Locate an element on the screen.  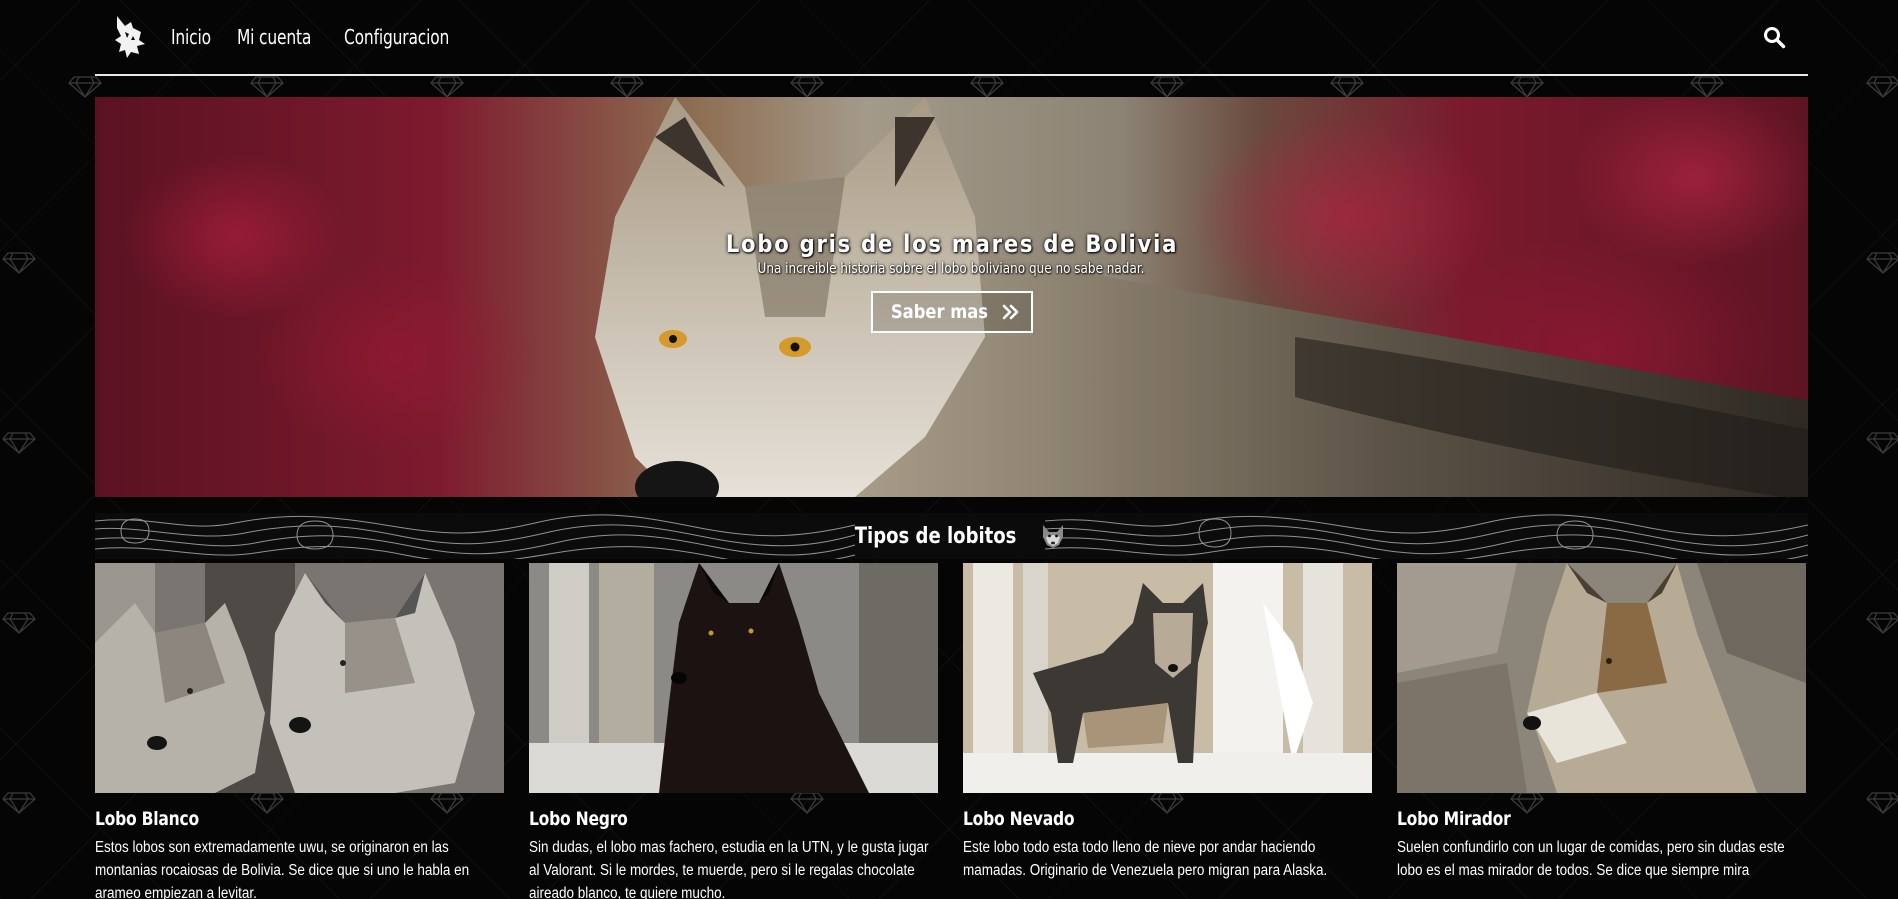
saber-mas-button: Saber mas is located at coordinates (951, 312).